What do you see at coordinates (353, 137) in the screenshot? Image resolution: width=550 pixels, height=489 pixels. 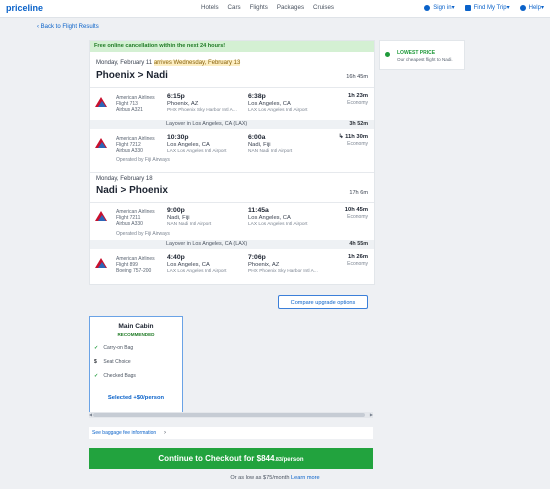 I see `segment-duration: ↳ 11h 30m` at bounding box center [353, 137].